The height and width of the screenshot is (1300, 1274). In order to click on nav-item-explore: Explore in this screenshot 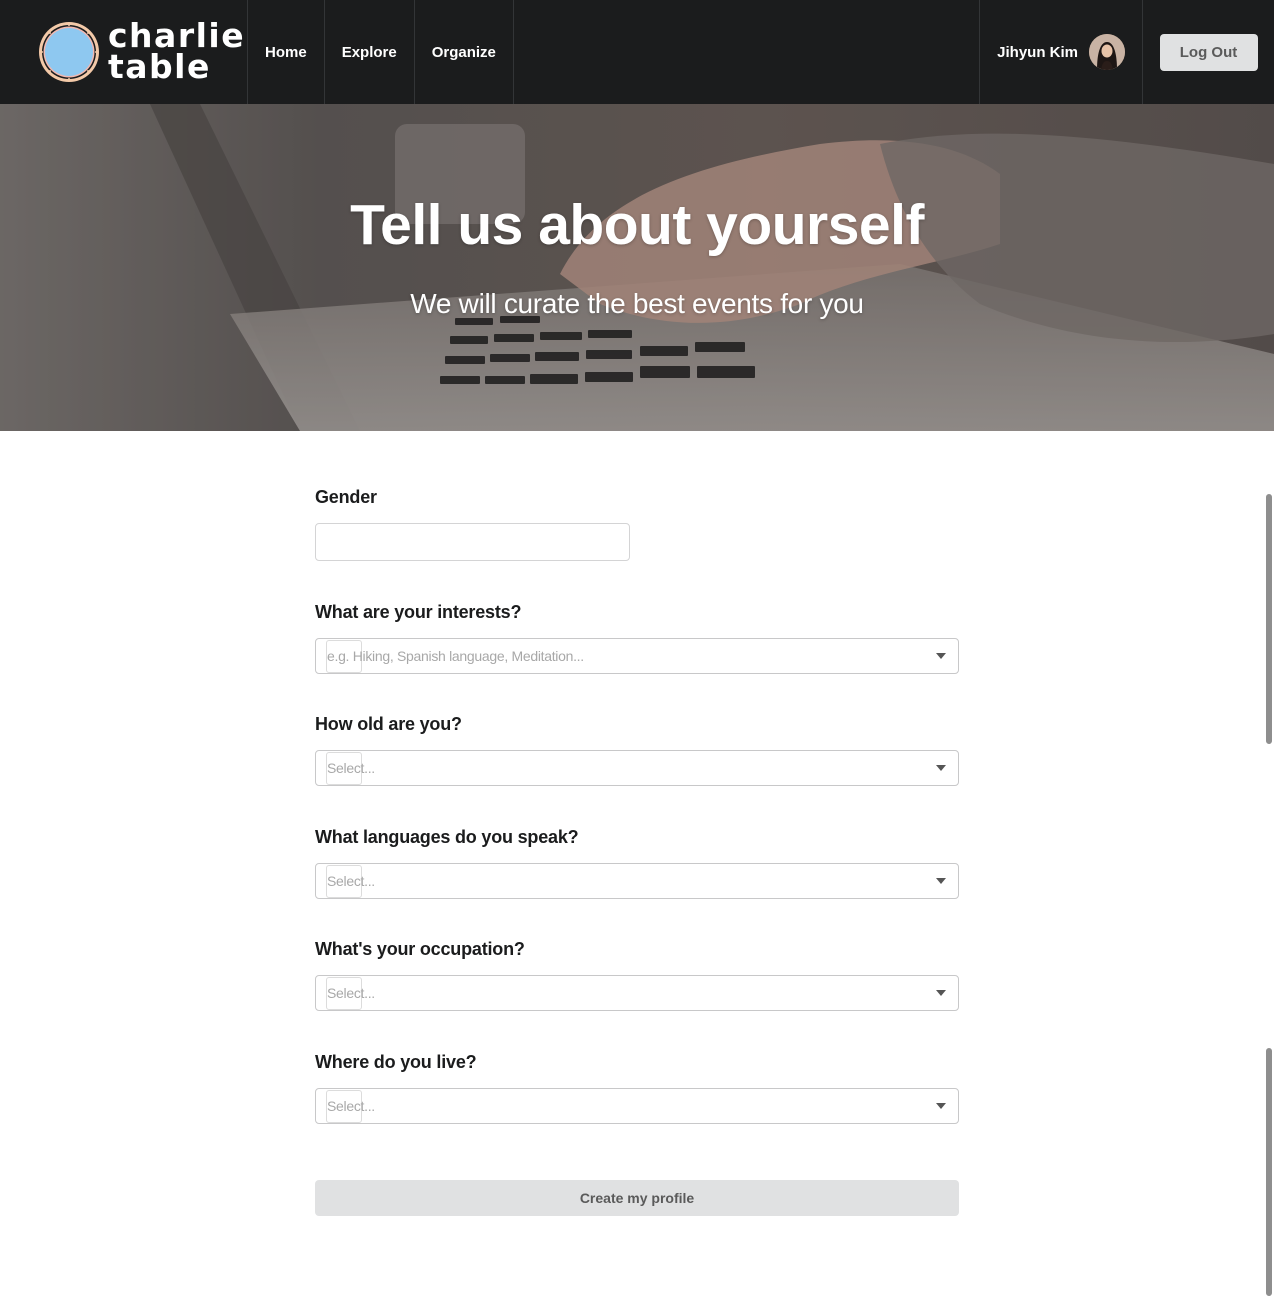, I will do `click(370, 52)`.